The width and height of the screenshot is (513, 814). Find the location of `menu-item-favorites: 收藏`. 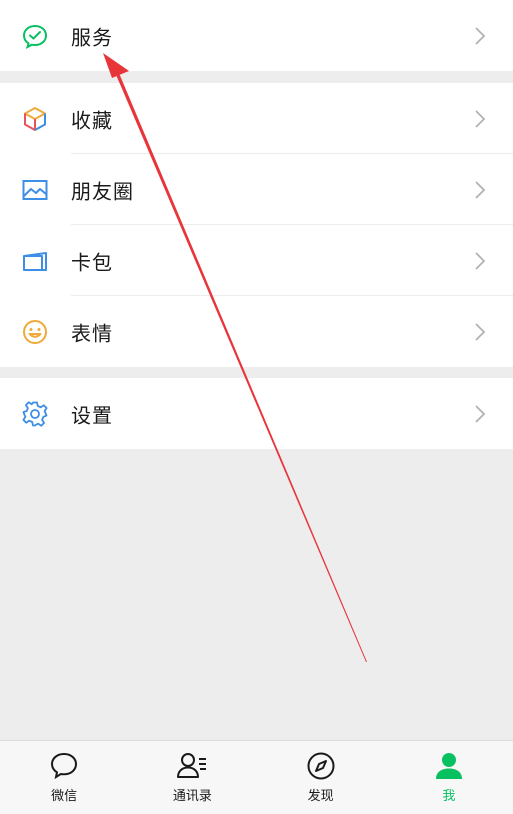

menu-item-favorites: 收藏 is located at coordinates (256, 118).